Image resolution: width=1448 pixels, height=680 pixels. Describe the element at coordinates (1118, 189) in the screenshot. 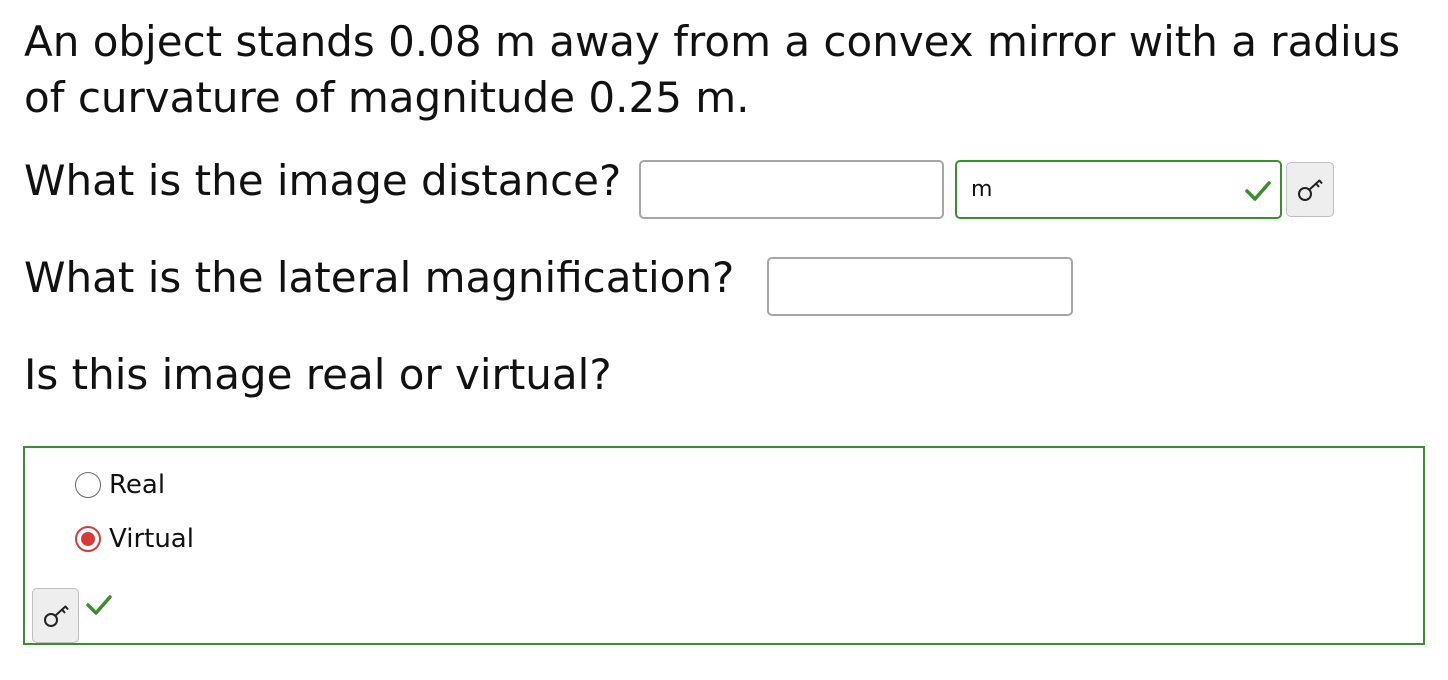

I see `unit-select: m` at that location.